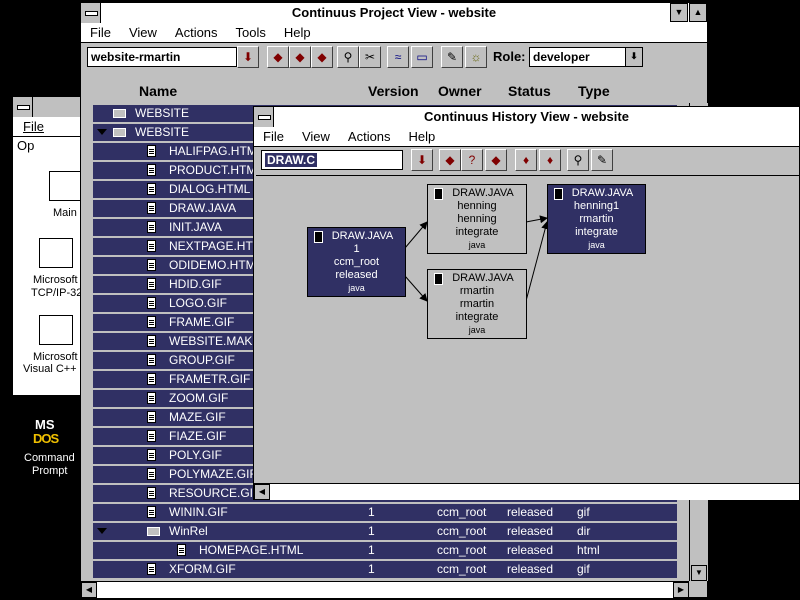 The image size is (800, 600). Describe the element at coordinates (198, 303) in the screenshot. I see `row-name: LOGO.GIF` at that location.